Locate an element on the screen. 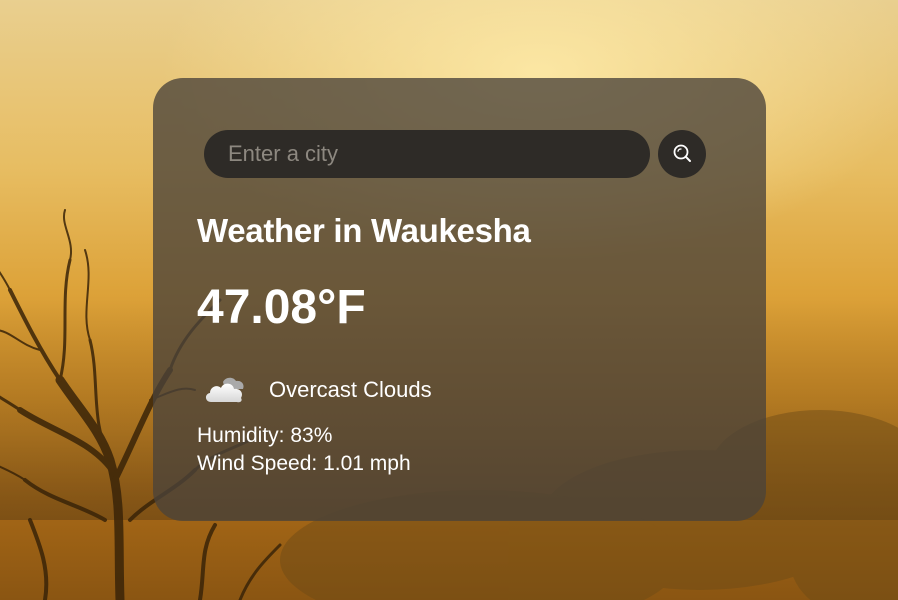 This screenshot has height=600, width=898. humidity-label: Humidity: is located at coordinates (241, 435).